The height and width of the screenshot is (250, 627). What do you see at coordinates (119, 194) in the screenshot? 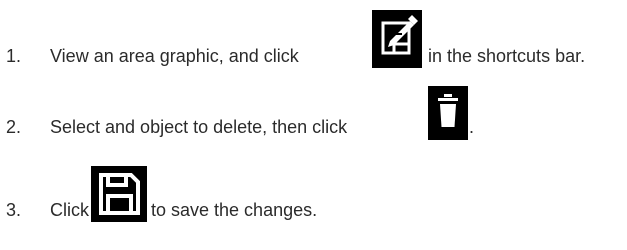
I see `save-icon` at bounding box center [119, 194].